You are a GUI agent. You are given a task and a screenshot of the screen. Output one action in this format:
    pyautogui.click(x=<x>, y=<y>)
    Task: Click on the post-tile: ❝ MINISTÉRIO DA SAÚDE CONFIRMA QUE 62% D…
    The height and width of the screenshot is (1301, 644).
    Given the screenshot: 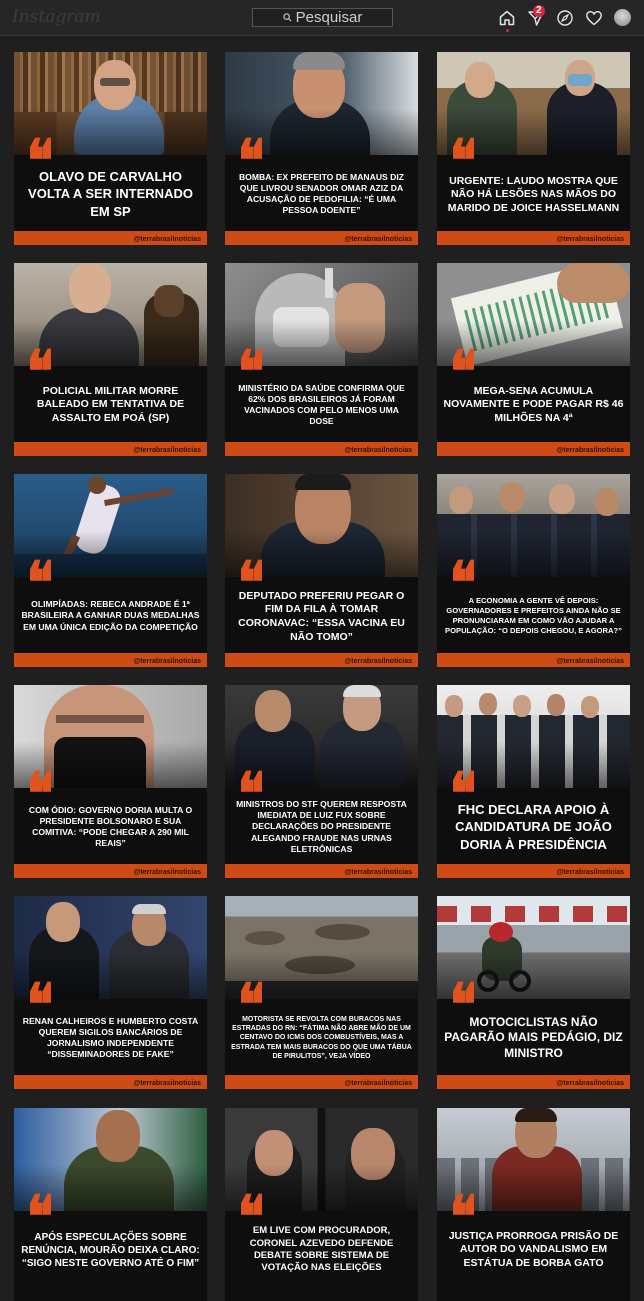 What is the action you would take?
    pyautogui.click(x=321, y=359)
    